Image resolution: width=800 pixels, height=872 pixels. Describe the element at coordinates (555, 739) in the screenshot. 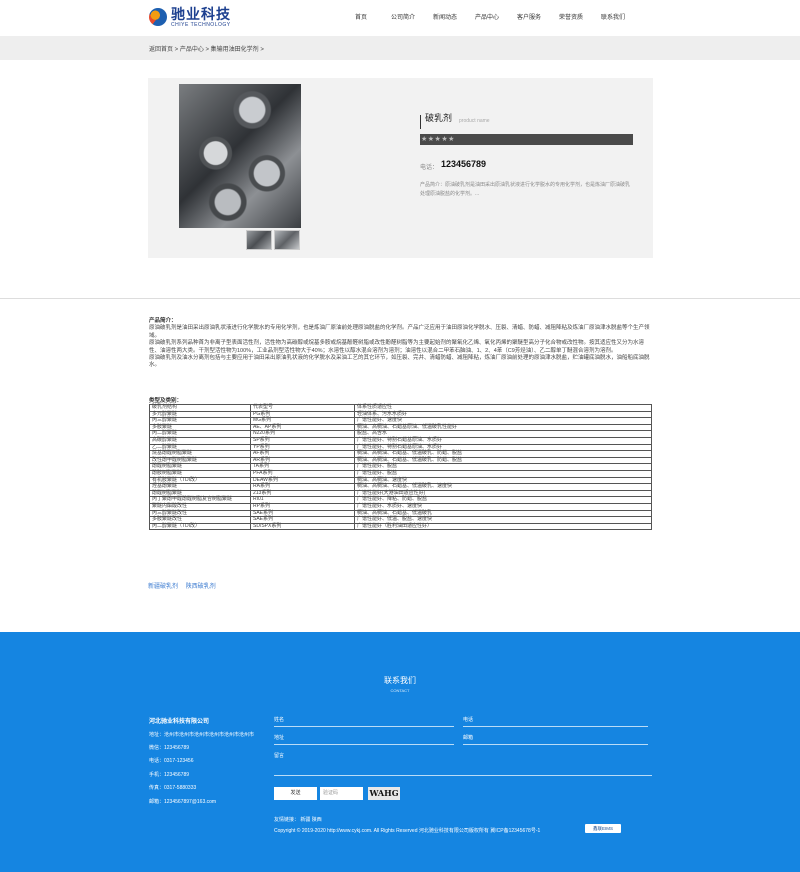

I see `email-field: 邮箱` at that location.